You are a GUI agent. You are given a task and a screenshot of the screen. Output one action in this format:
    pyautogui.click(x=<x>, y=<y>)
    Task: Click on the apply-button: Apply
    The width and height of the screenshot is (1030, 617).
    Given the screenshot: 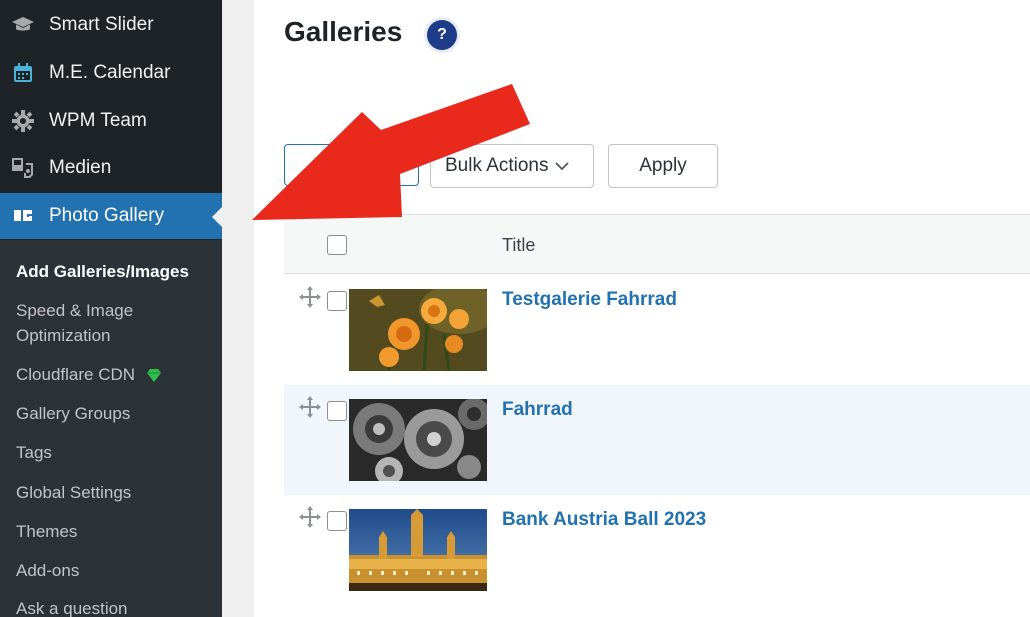 What is the action you would take?
    pyautogui.click(x=663, y=166)
    